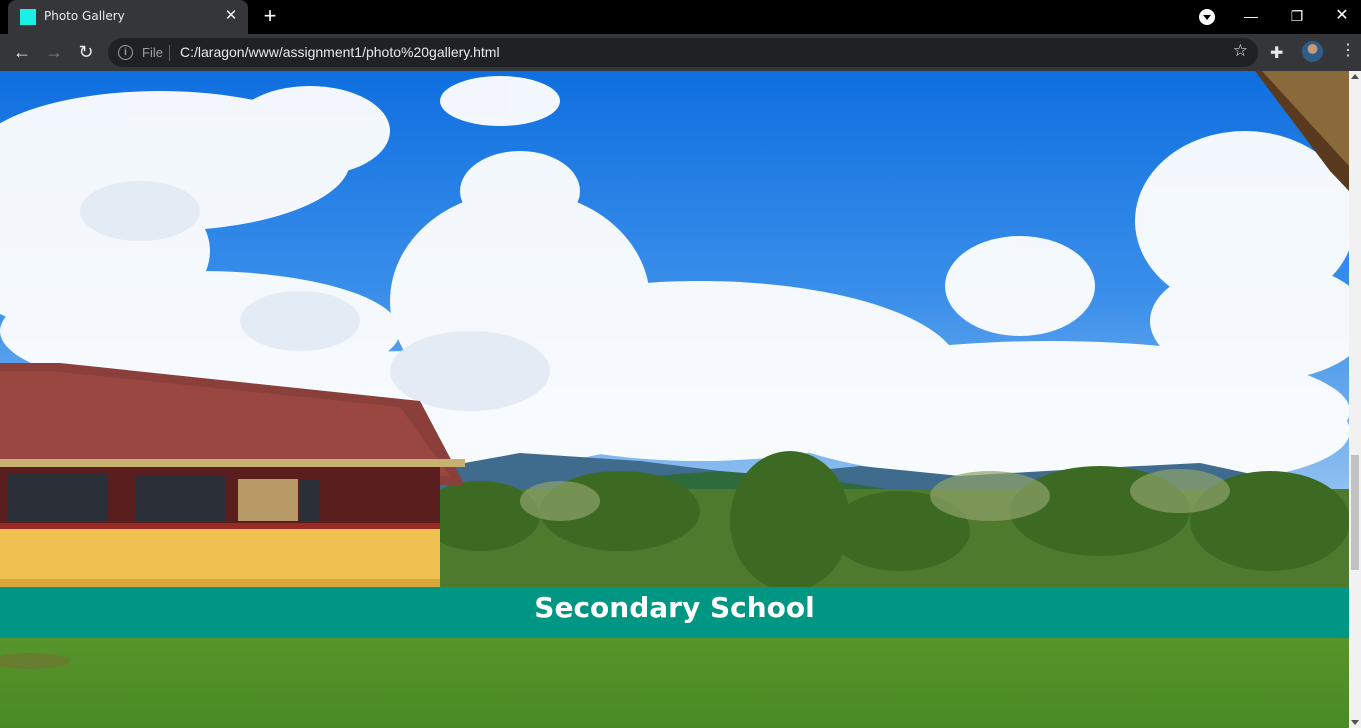 This screenshot has width=1361, height=728. What do you see at coordinates (84, 16) in the screenshot?
I see `tab-title: Photo Gallery` at bounding box center [84, 16].